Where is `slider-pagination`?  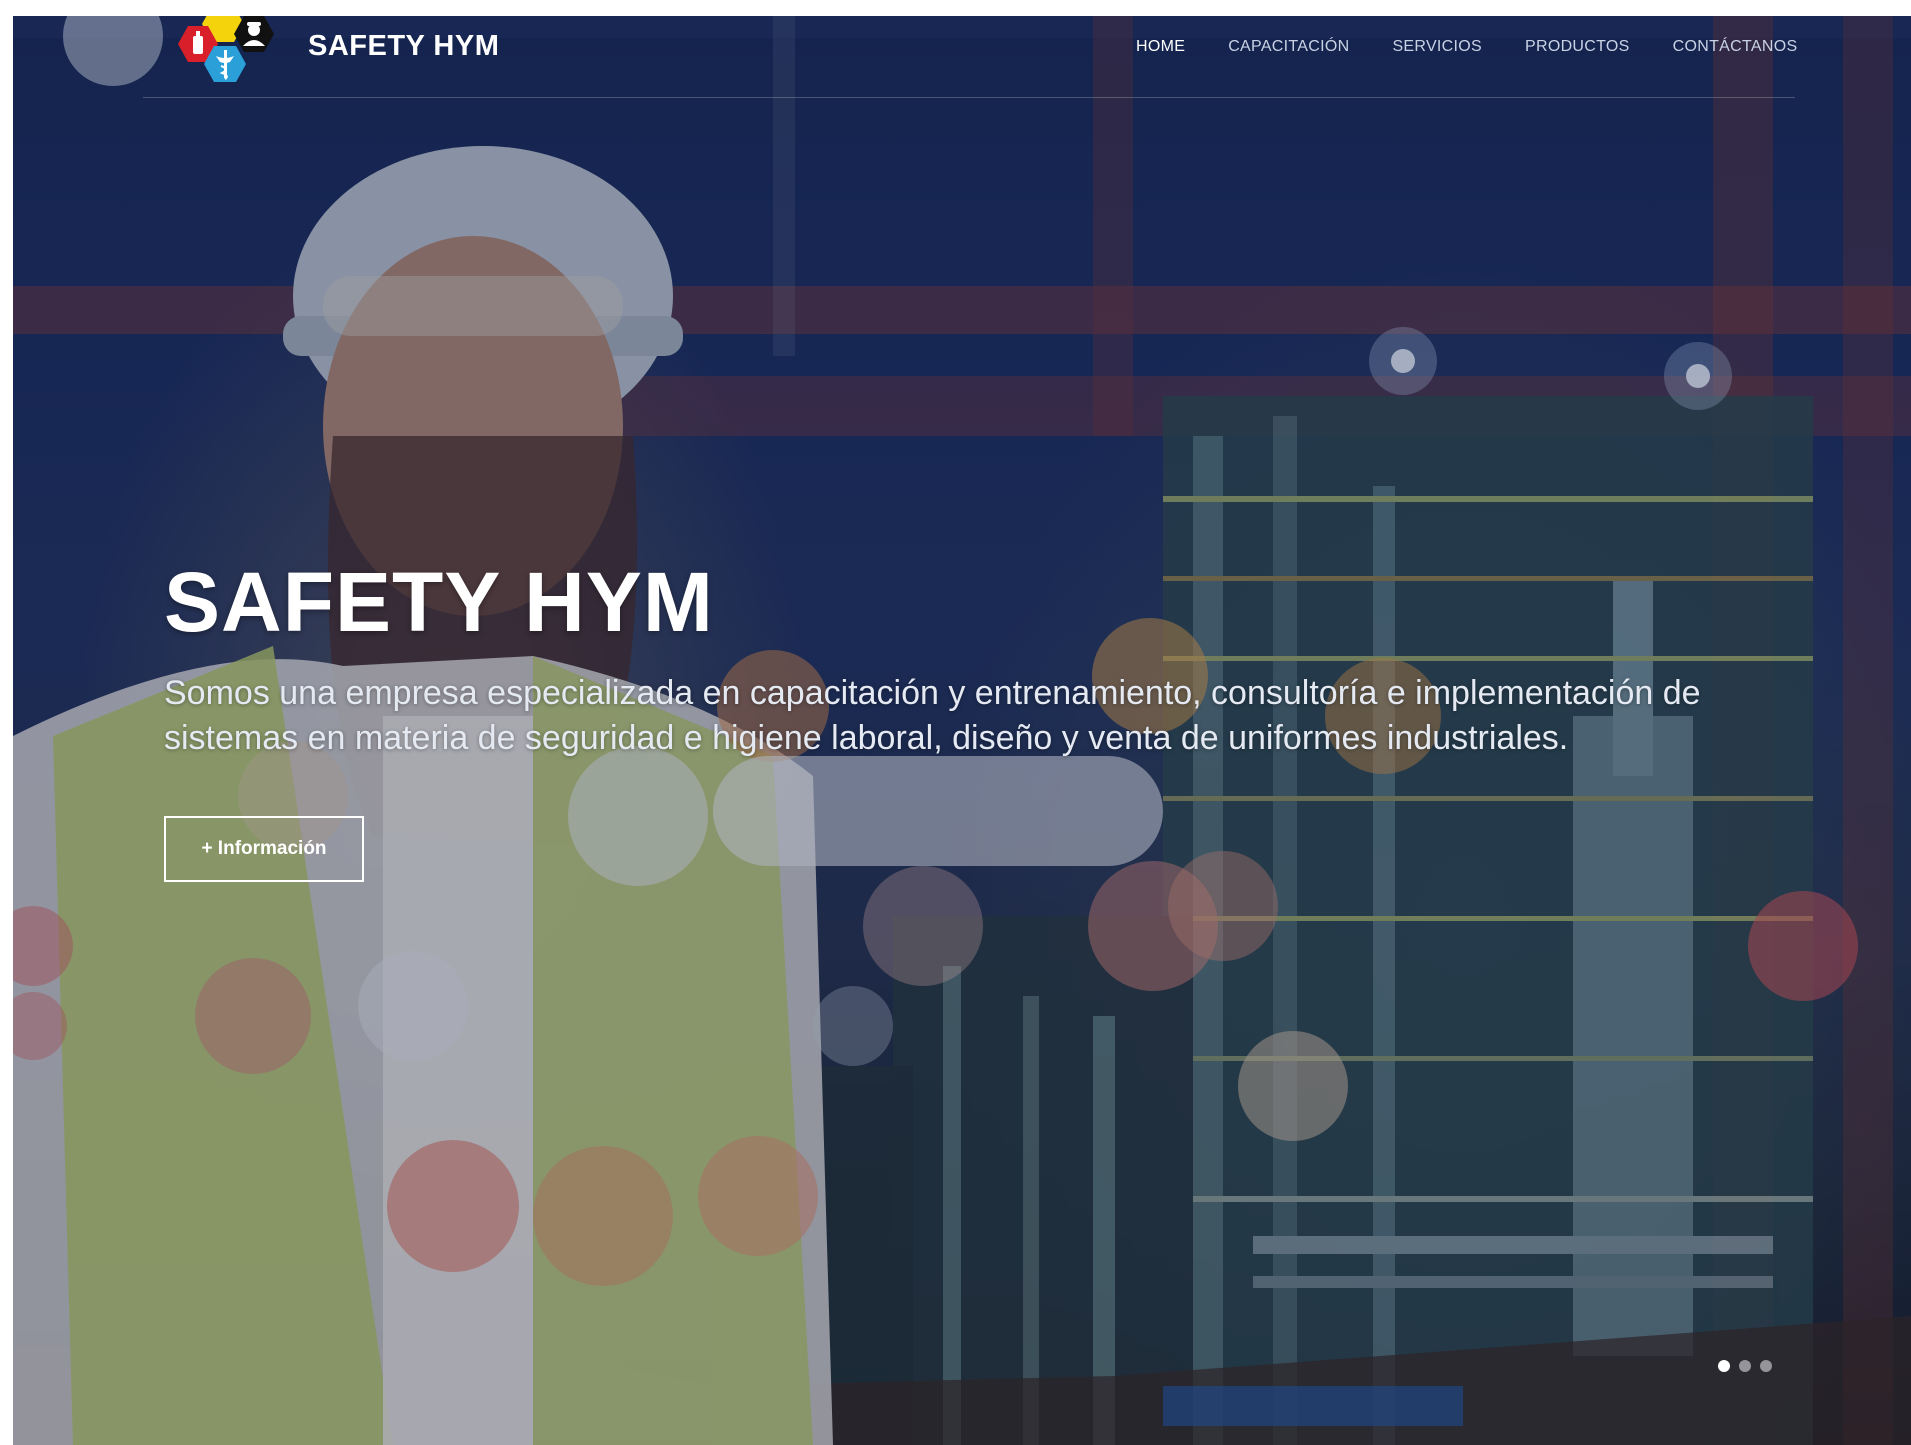 slider-pagination is located at coordinates (1745, 1366).